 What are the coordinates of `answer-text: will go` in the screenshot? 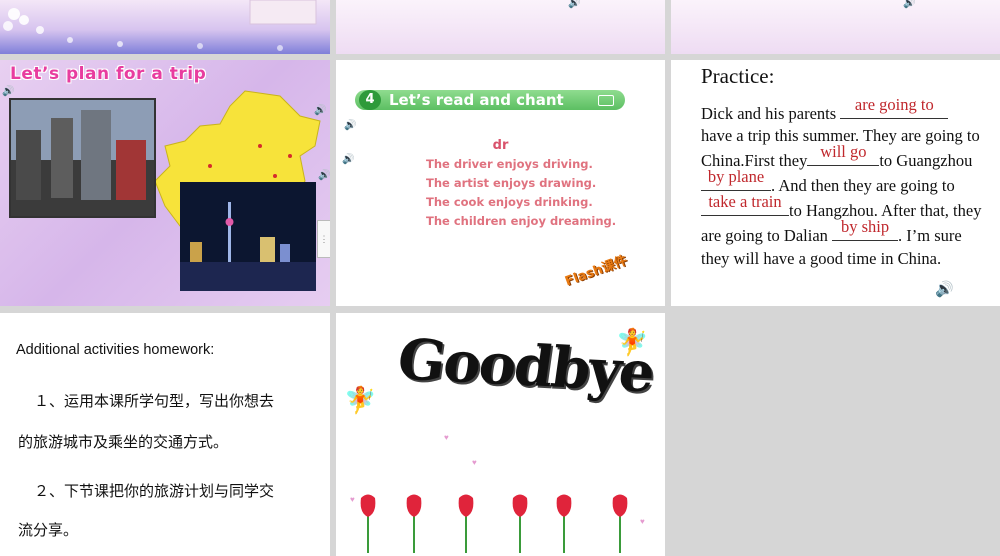 It's located at (843, 152).